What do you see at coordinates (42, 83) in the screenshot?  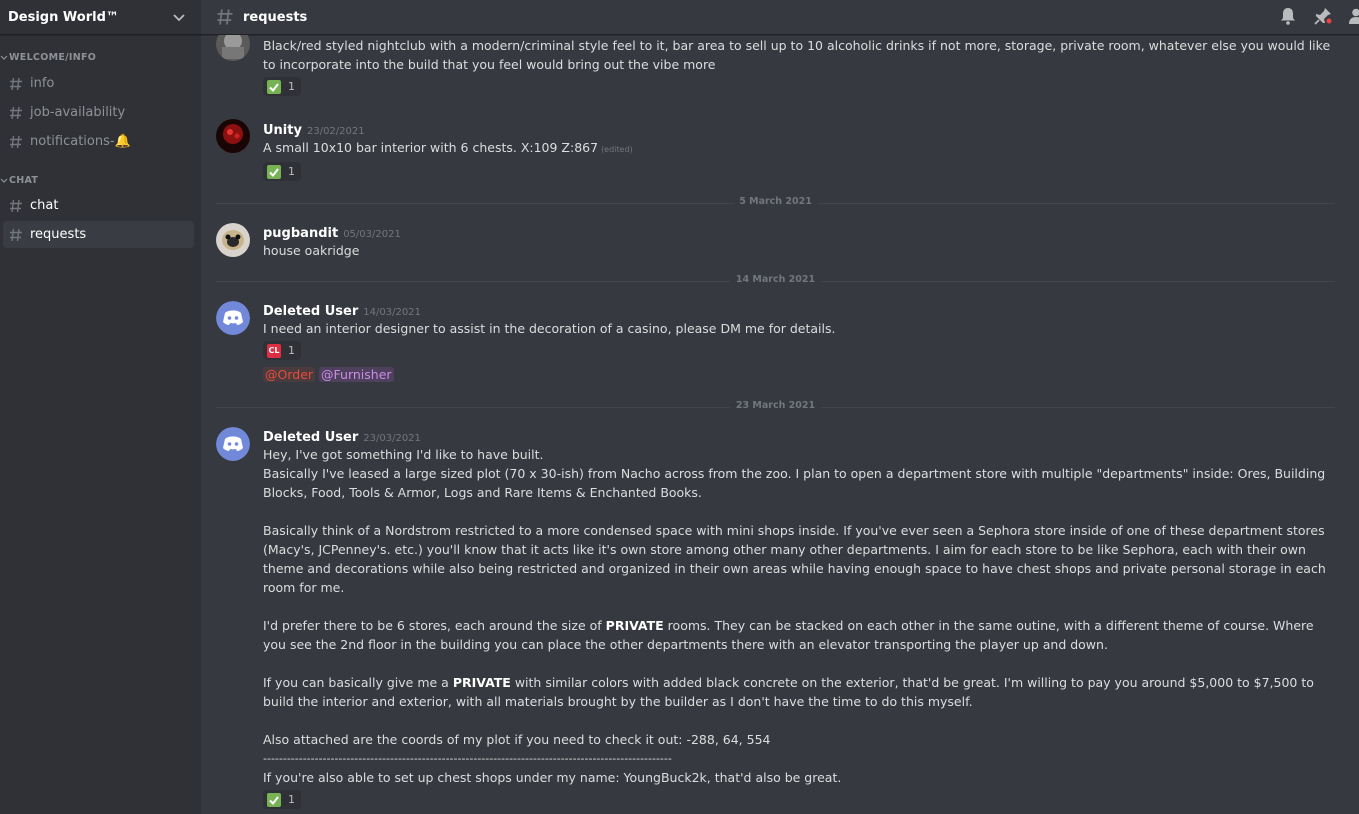 I see `channel-label: info` at bounding box center [42, 83].